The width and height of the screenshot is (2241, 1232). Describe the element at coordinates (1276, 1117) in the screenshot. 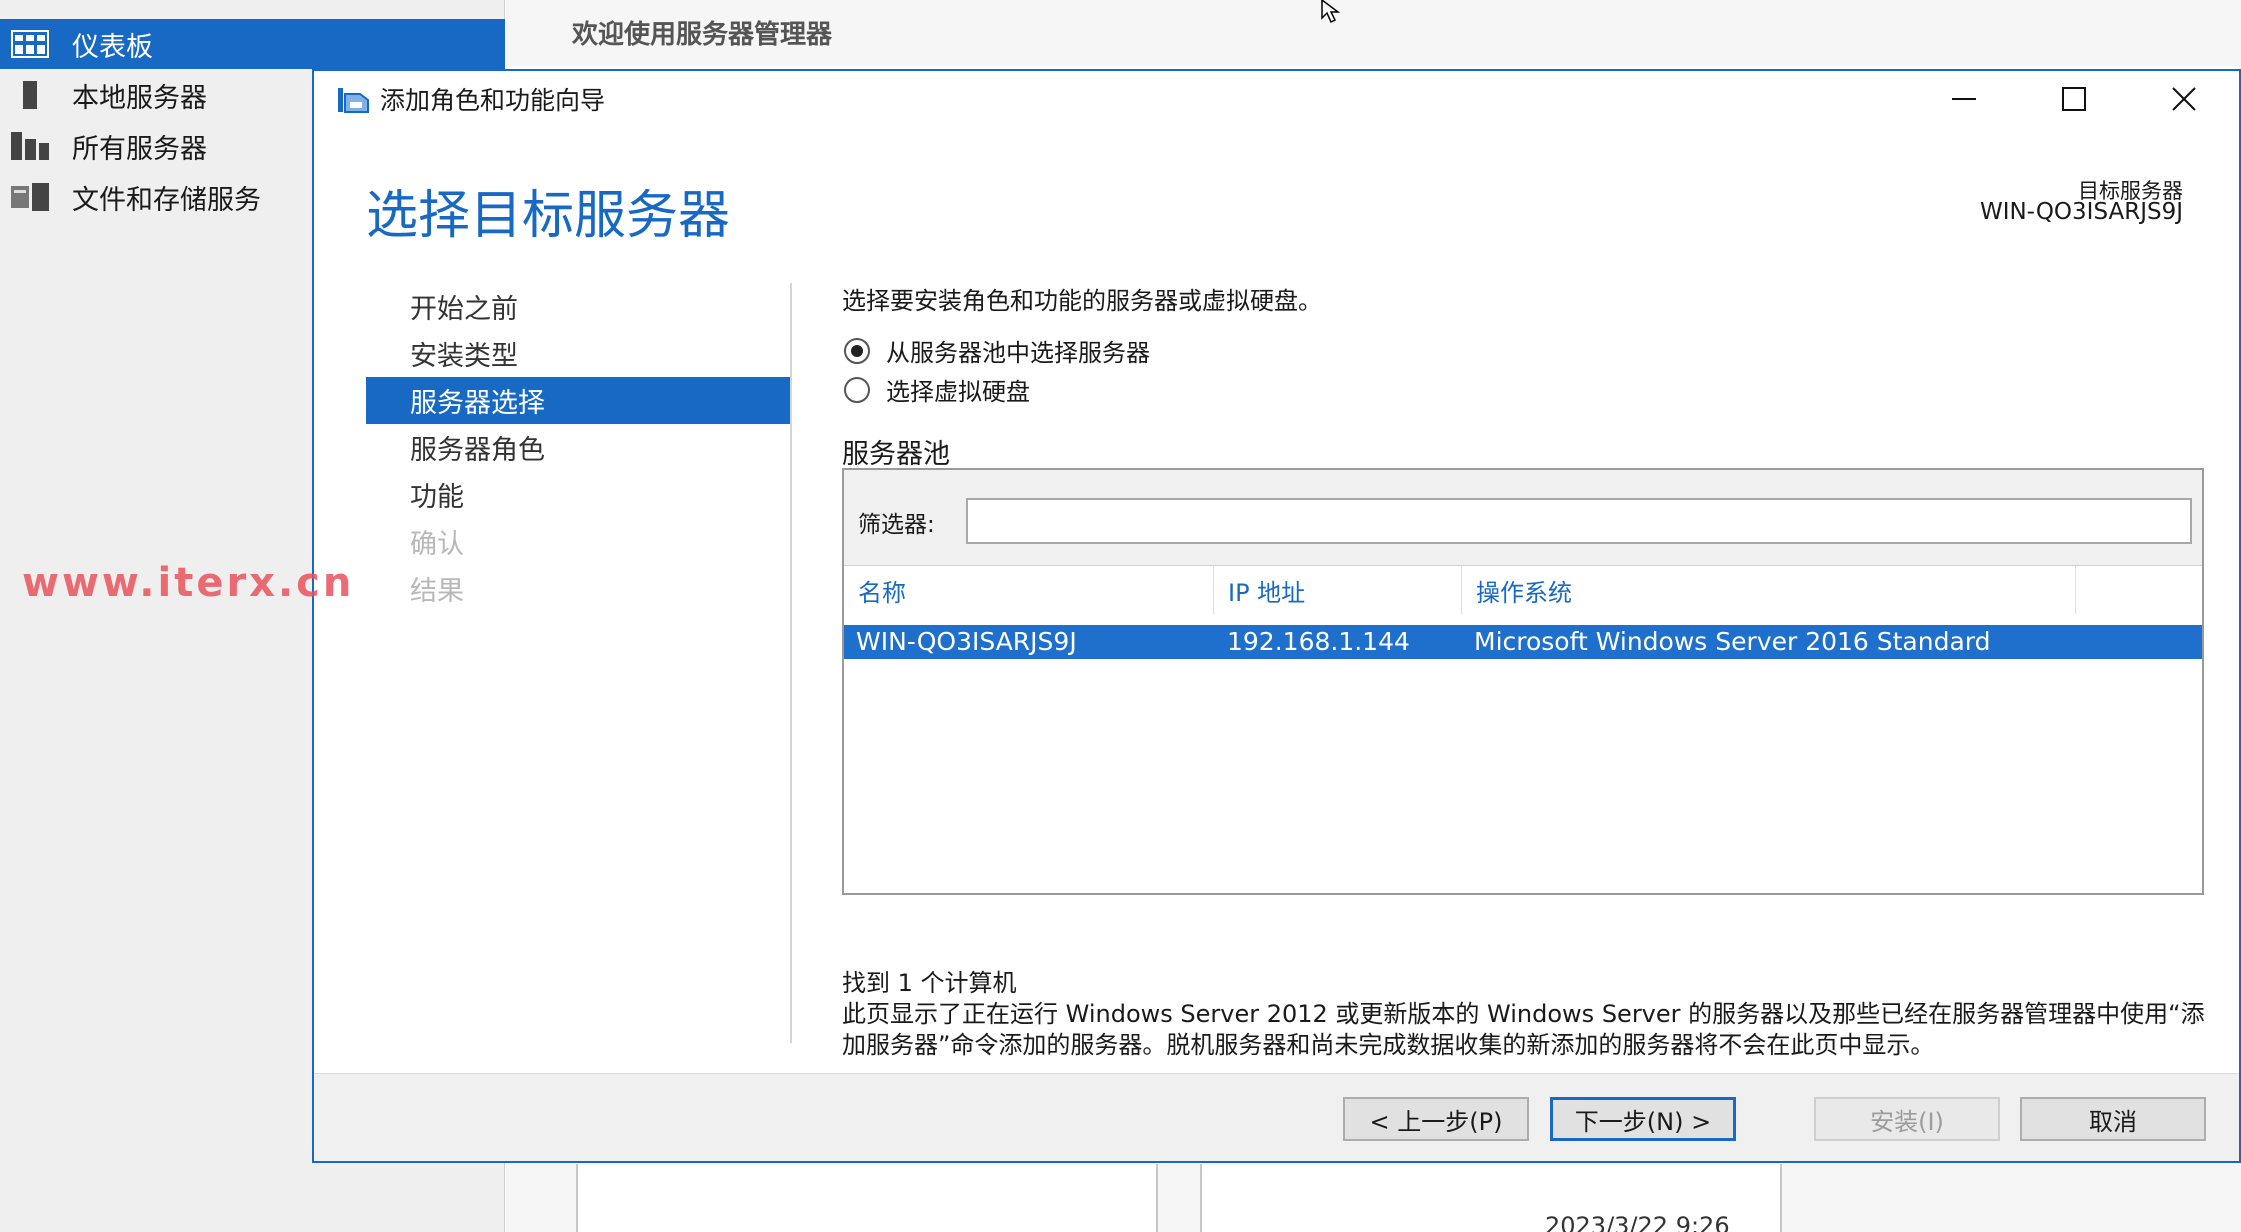

I see `dialog-footer: < 上一步(P) 下一步(N) > 安装(I) 取消` at that location.